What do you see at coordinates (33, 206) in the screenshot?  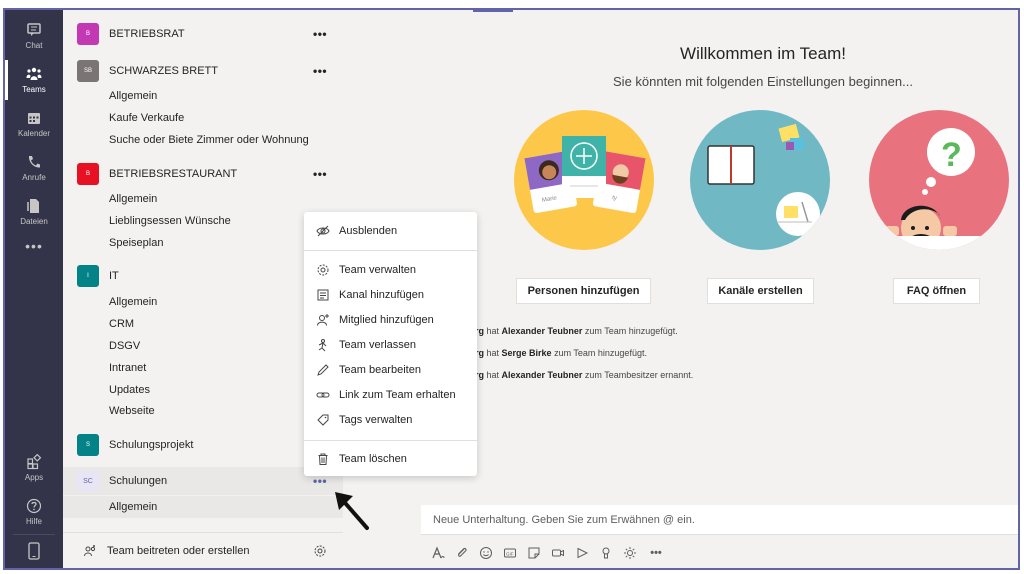 I see `file-icon` at bounding box center [33, 206].